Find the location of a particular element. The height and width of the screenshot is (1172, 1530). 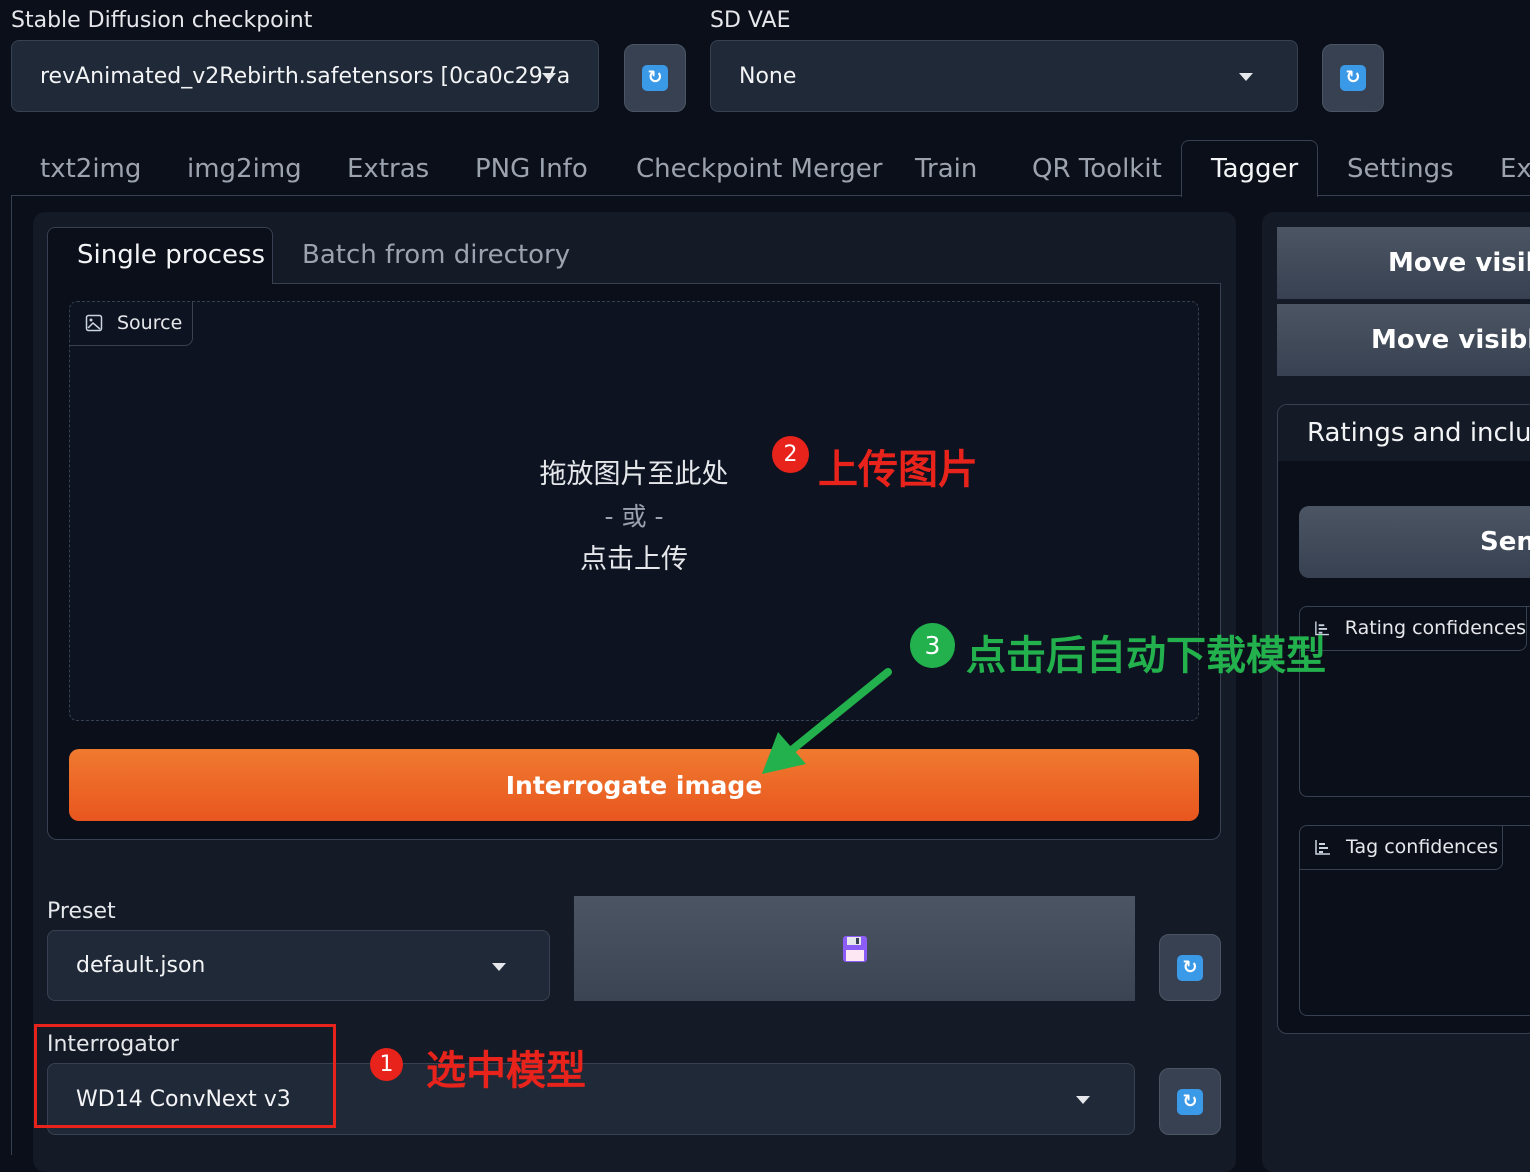

checkpoint-refresh-button: ↻ is located at coordinates (655, 78).